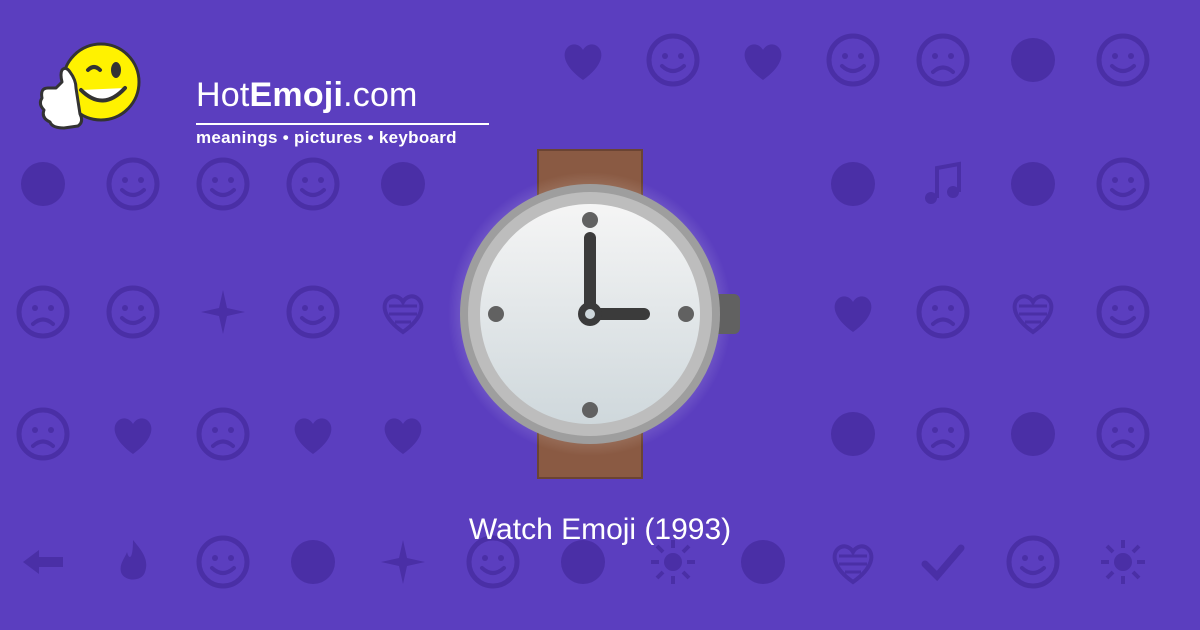 Image resolution: width=1200 pixels, height=630 pixels. What do you see at coordinates (43, 184) in the screenshot?
I see `eyes-icon` at bounding box center [43, 184].